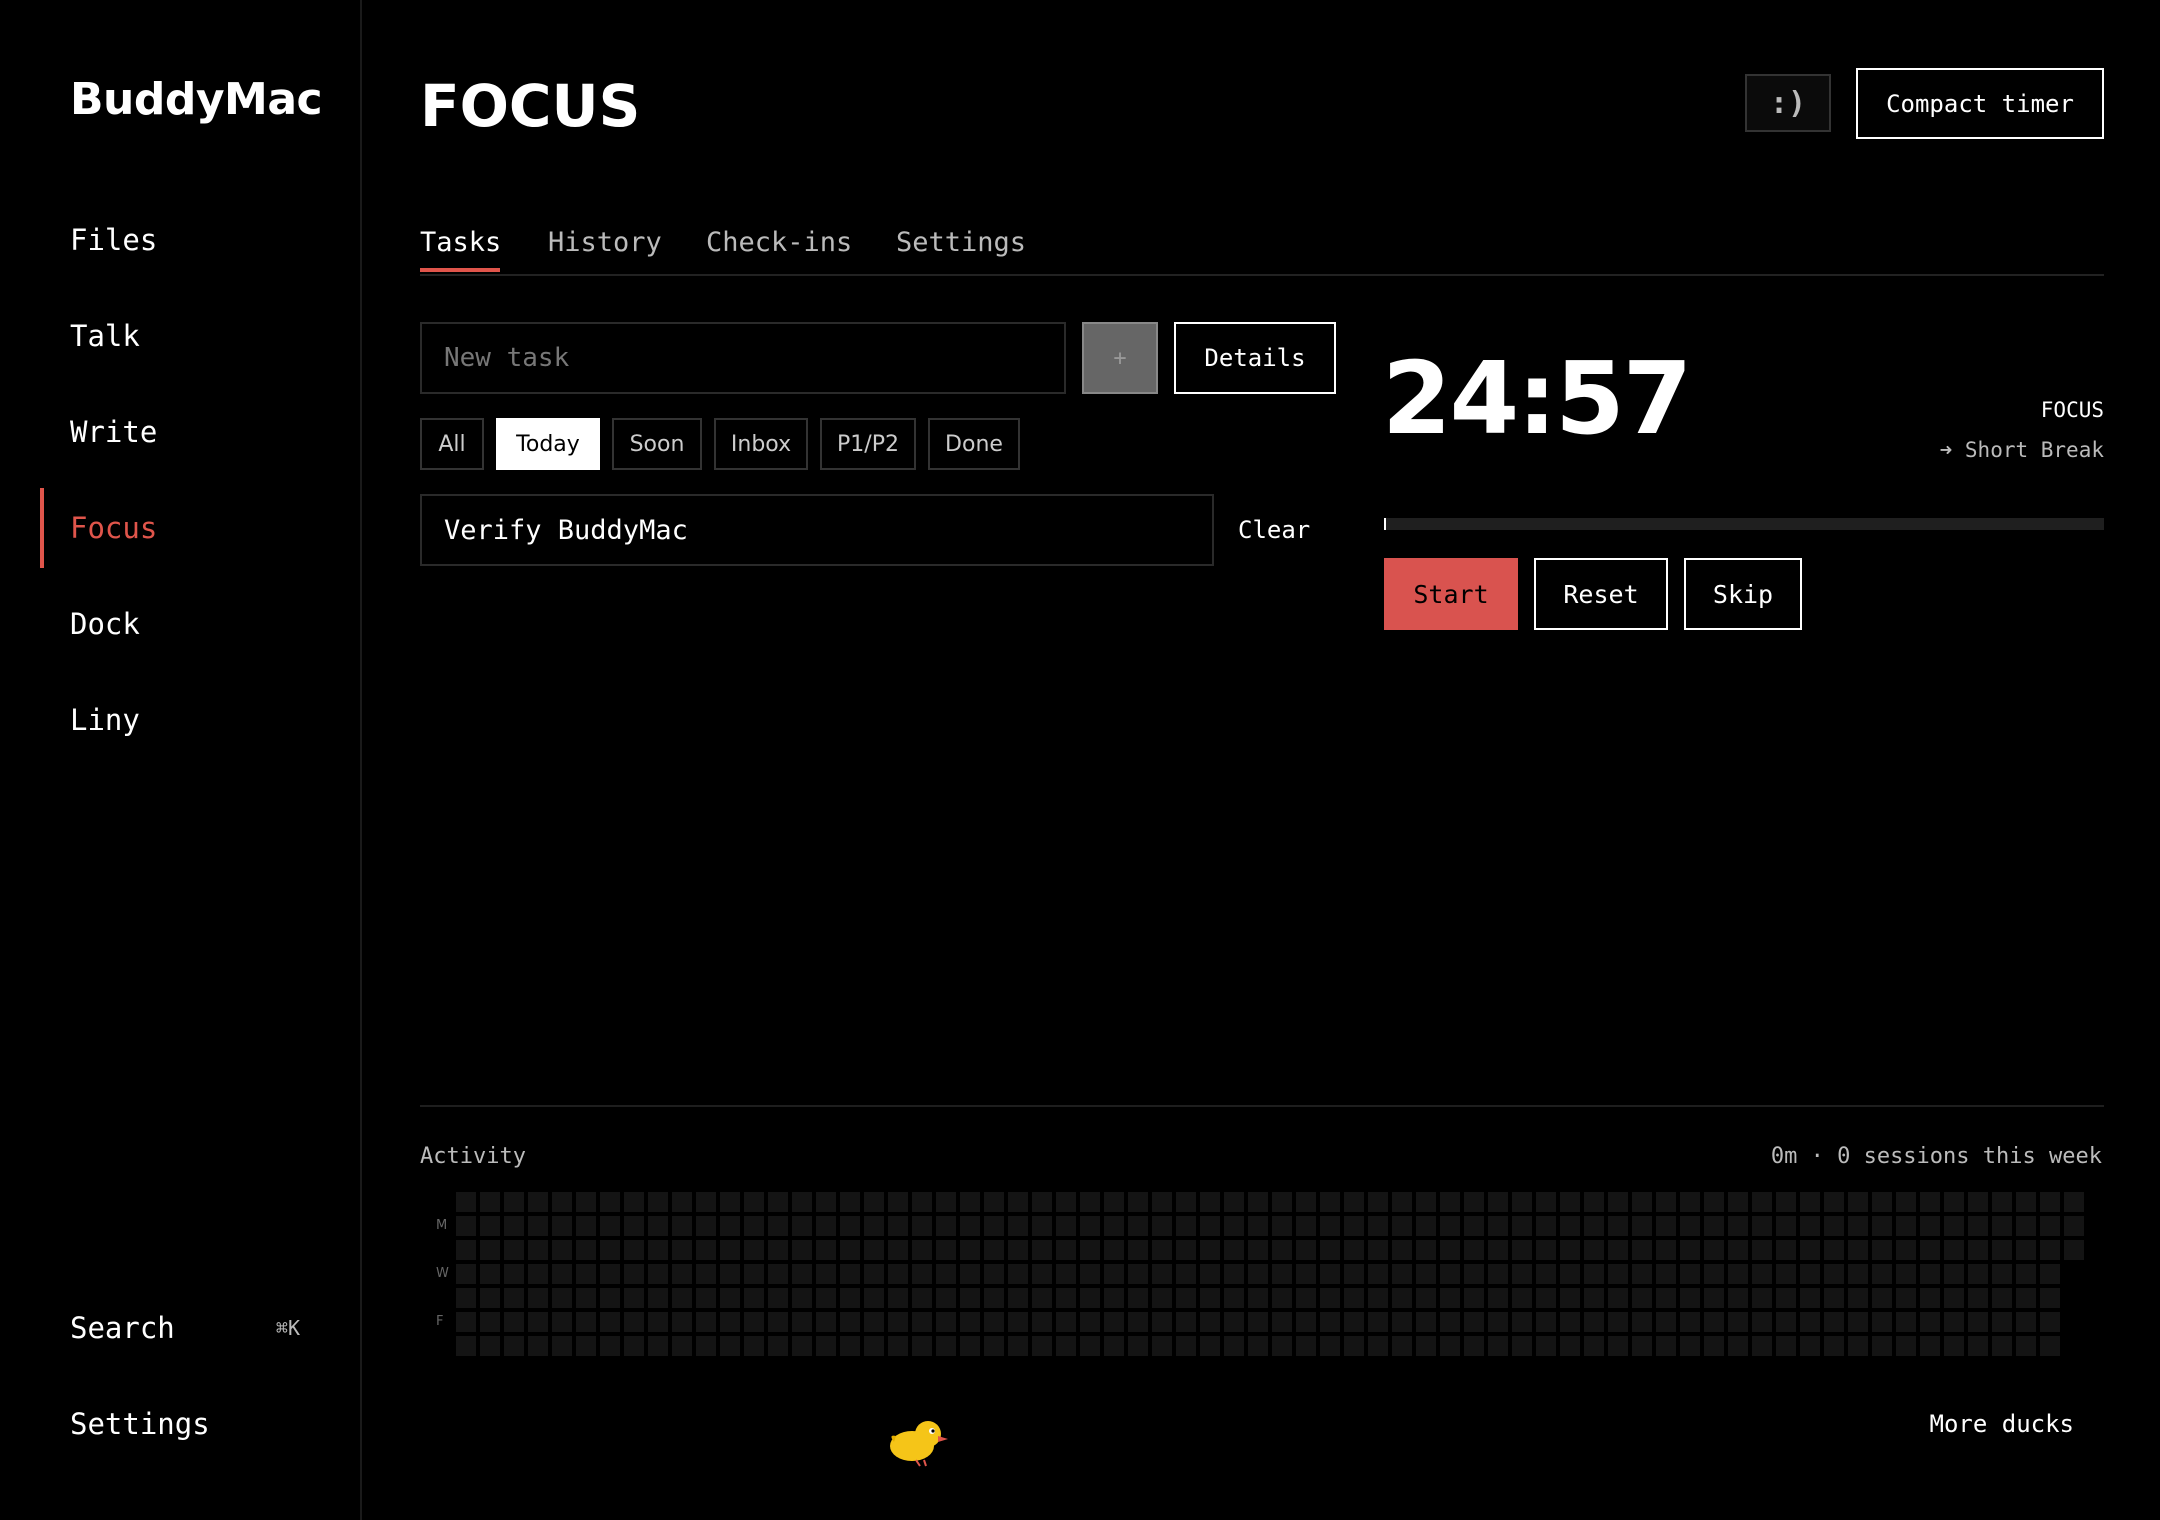 The width and height of the screenshot is (2160, 1520). What do you see at coordinates (919, 1440) in the screenshot?
I see `duck-icon` at bounding box center [919, 1440].